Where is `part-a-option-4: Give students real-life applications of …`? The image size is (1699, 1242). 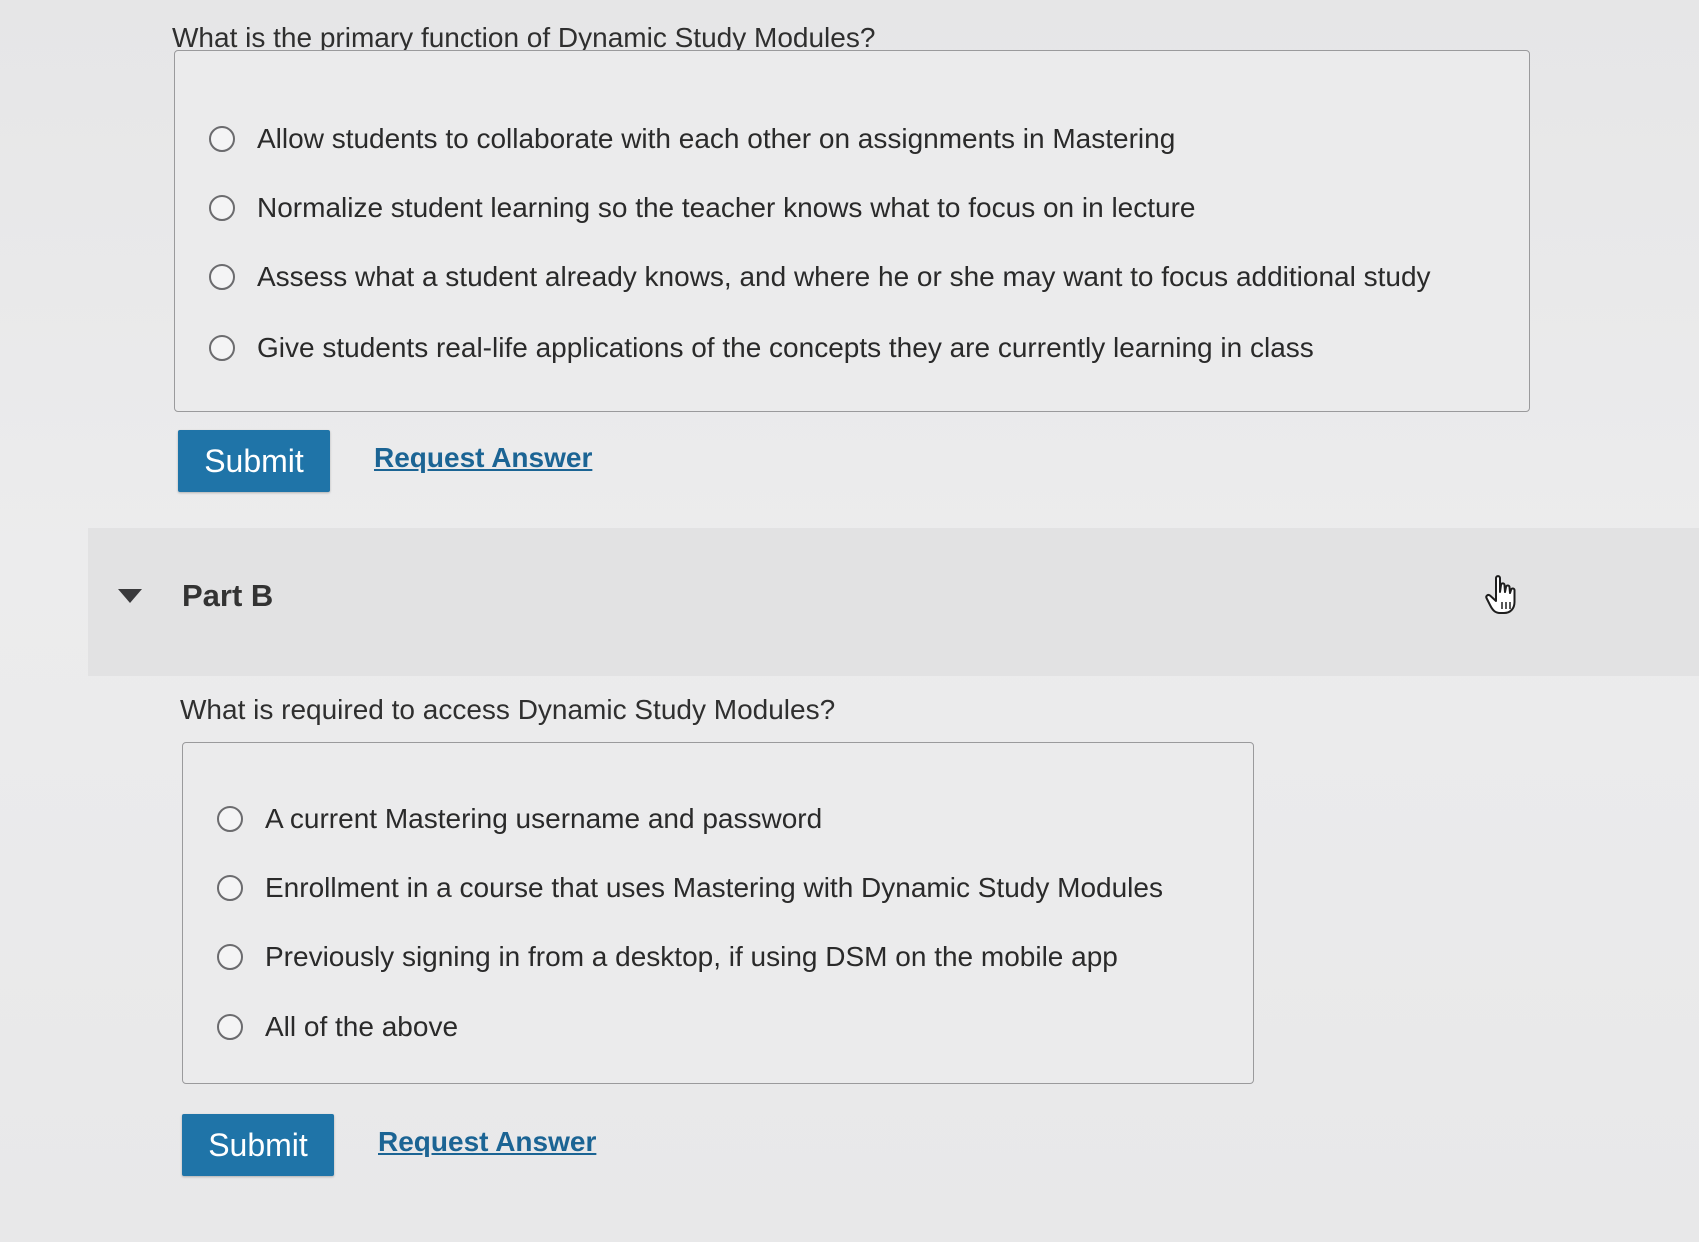 part-a-option-4: Give students real-life applications of … is located at coordinates (761, 348).